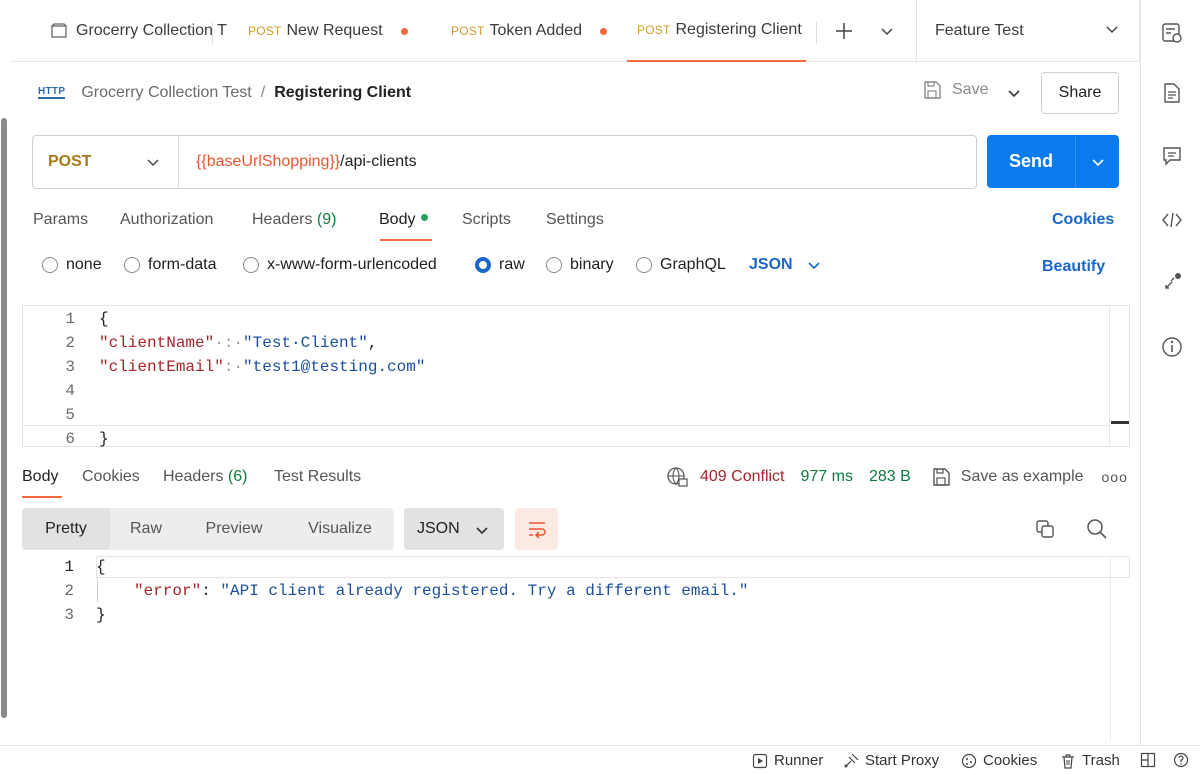 This screenshot has height=775, width=1200. Describe the element at coordinates (1120, 422) in the screenshot. I see `scrollbar-thumb` at that location.